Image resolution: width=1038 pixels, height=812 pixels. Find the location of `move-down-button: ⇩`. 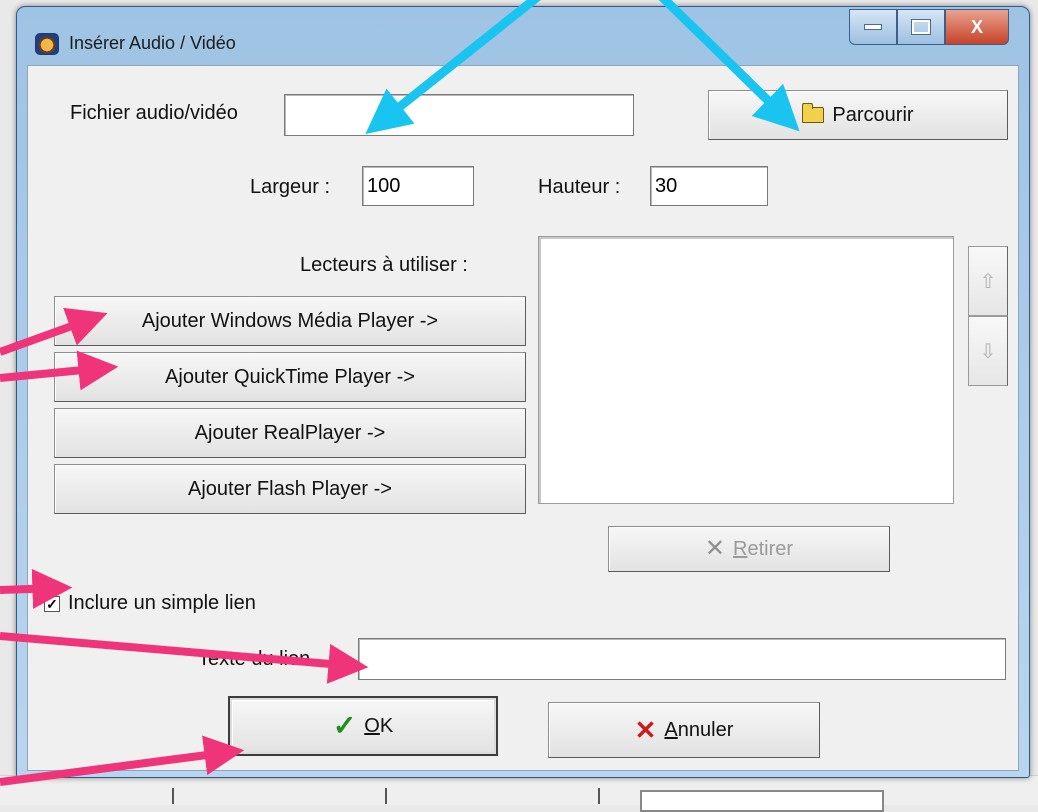

move-down-button: ⇩ is located at coordinates (988, 351).